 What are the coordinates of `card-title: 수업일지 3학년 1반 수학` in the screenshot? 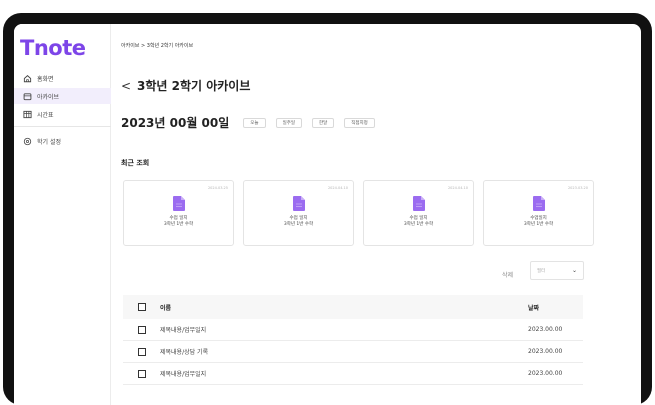 It's located at (538, 222).